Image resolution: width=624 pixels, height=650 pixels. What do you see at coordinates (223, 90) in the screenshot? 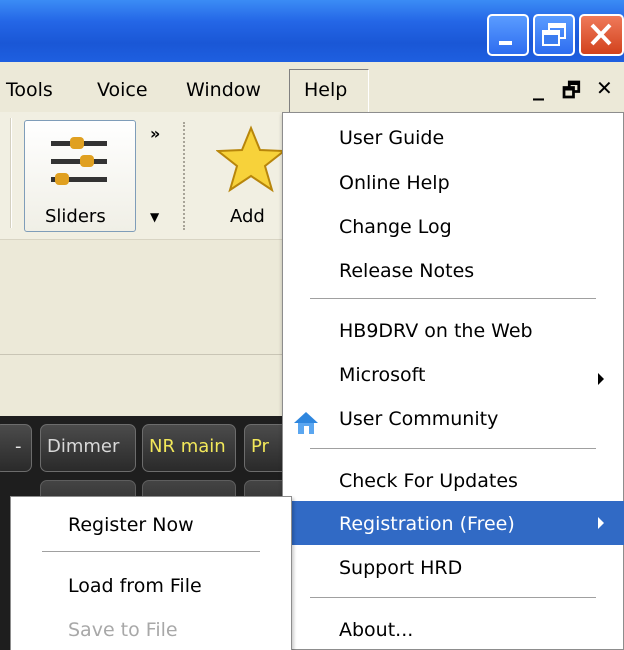
I see `menu-window: Window` at bounding box center [223, 90].